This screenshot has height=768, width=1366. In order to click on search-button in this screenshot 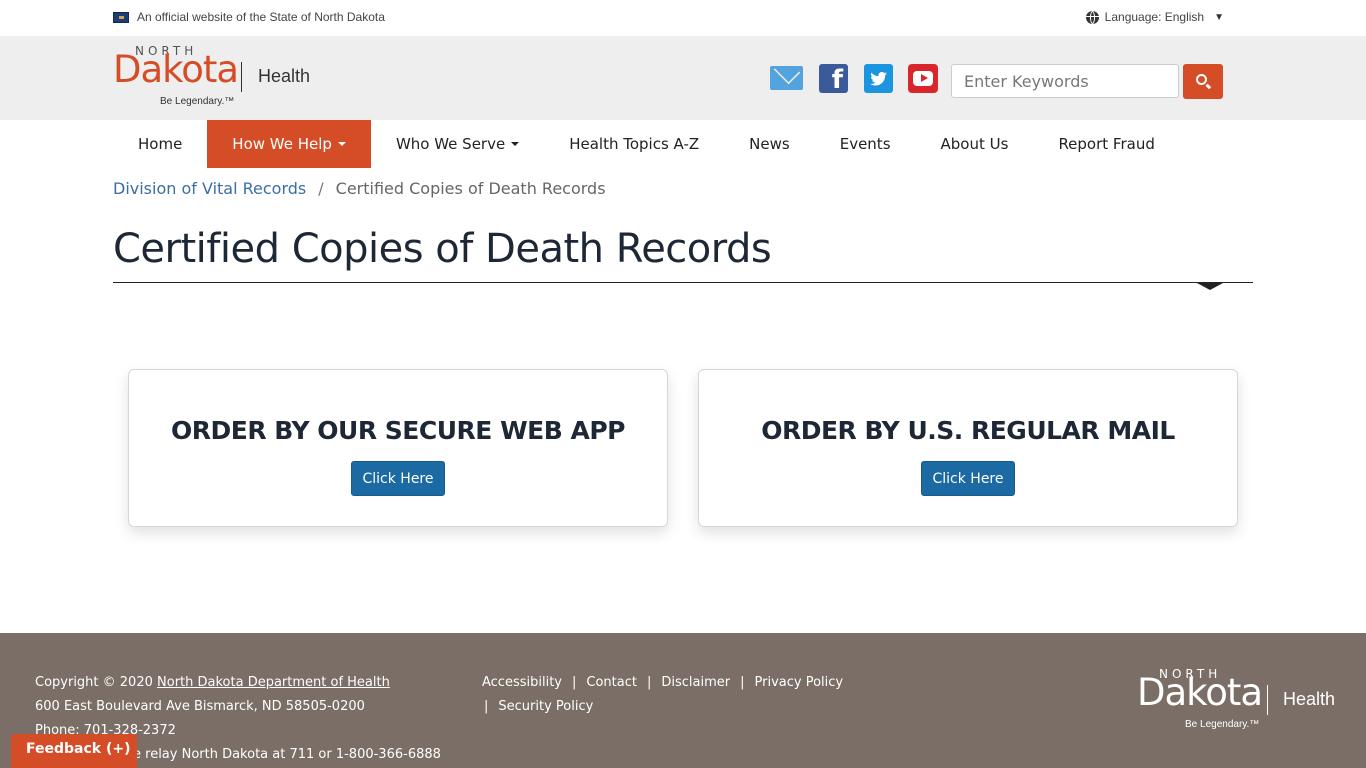, I will do `click(1203, 81)`.